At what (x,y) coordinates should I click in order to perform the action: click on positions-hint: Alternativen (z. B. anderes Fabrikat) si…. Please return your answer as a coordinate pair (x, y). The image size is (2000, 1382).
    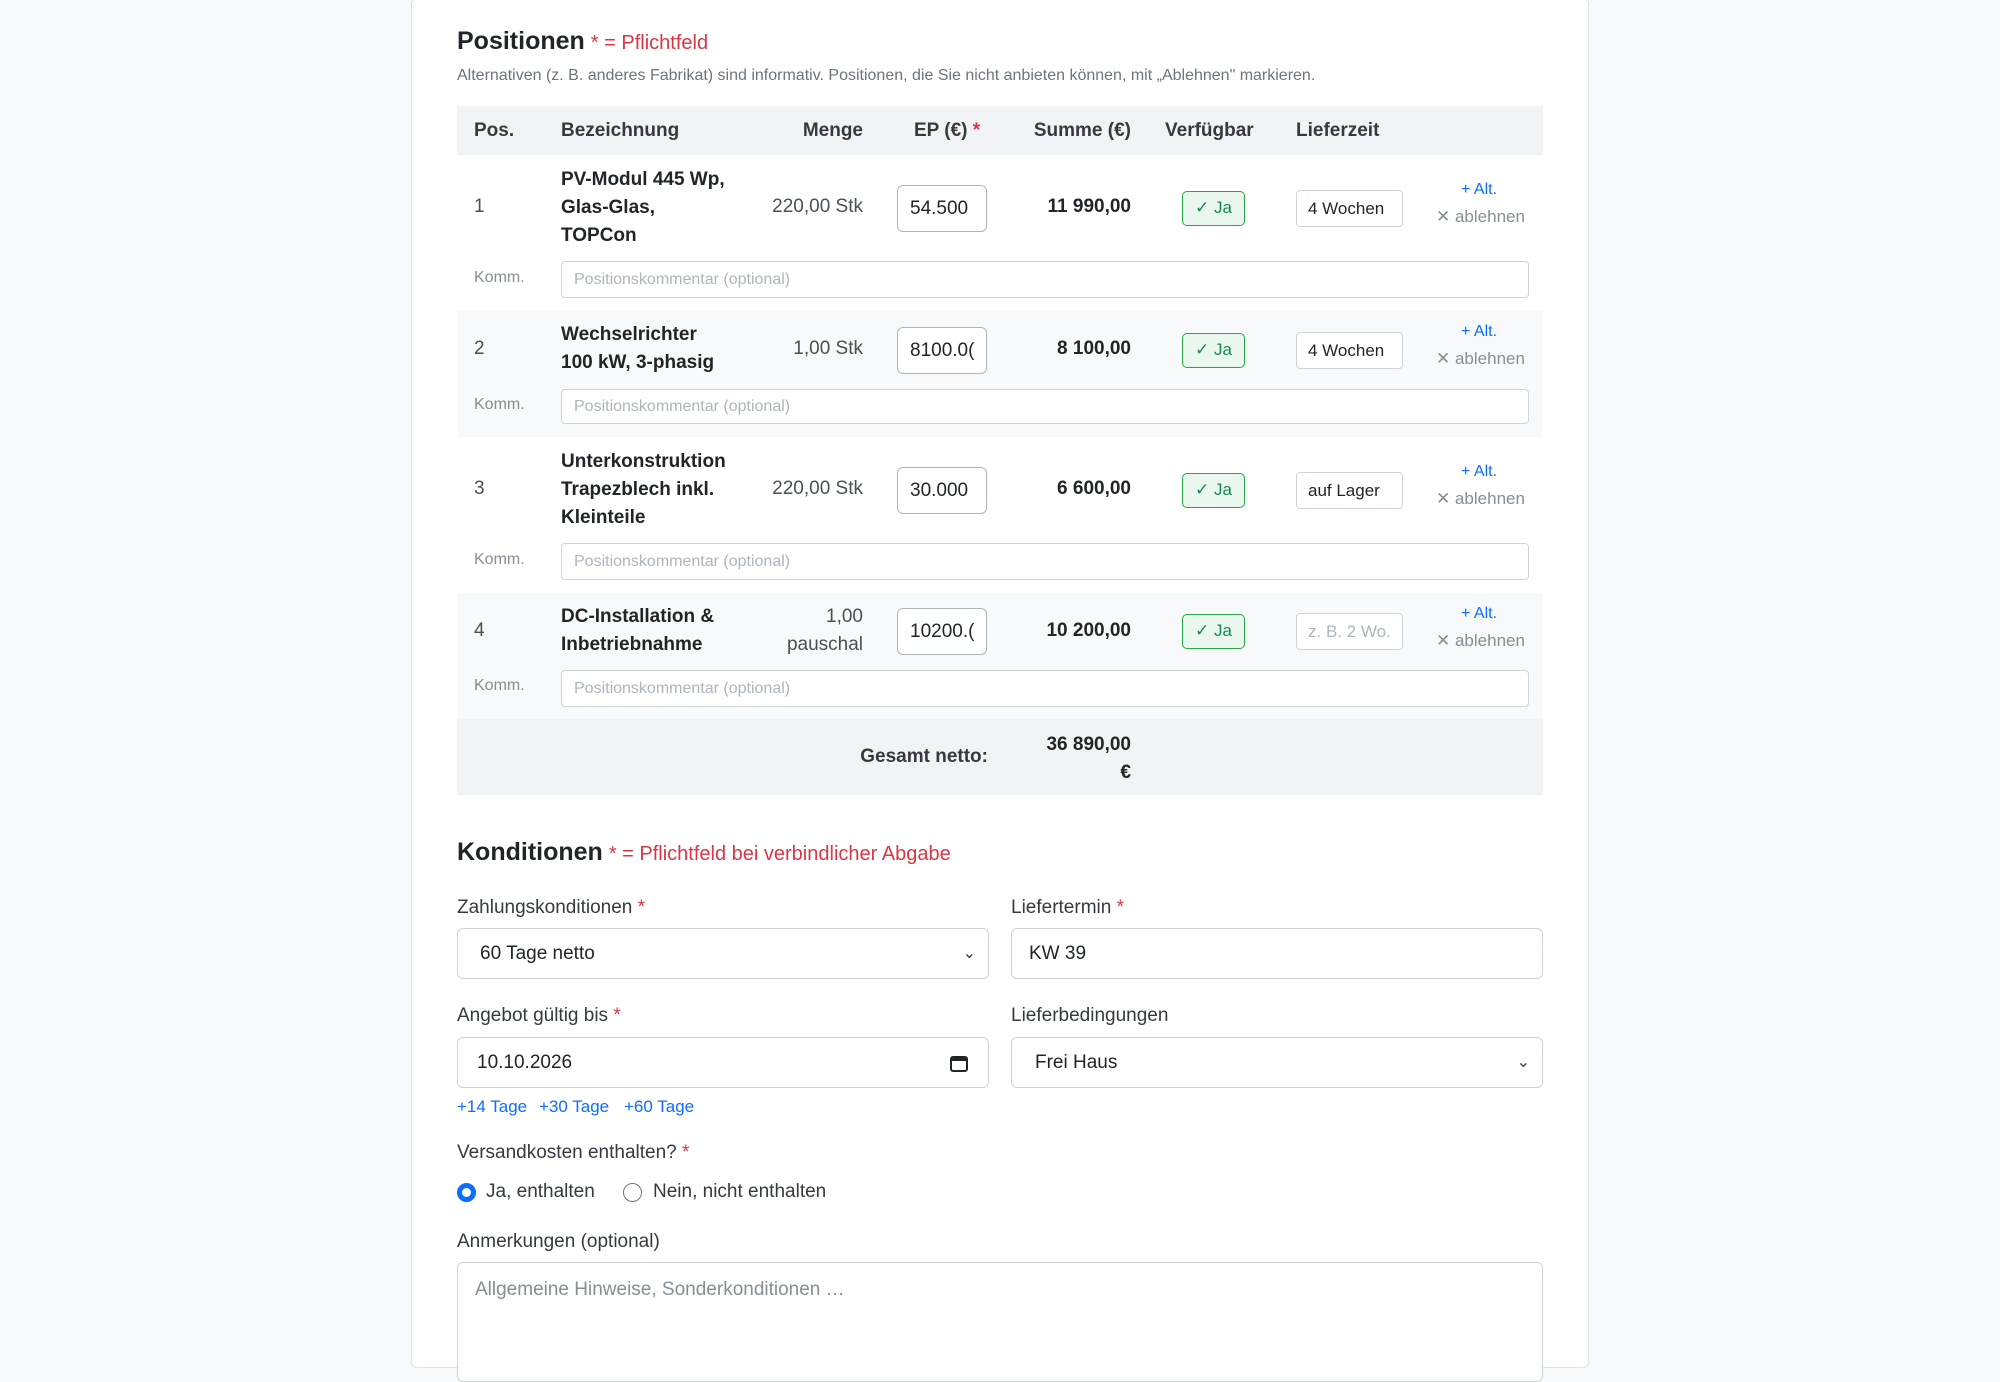
    Looking at the image, I should click on (886, 75).